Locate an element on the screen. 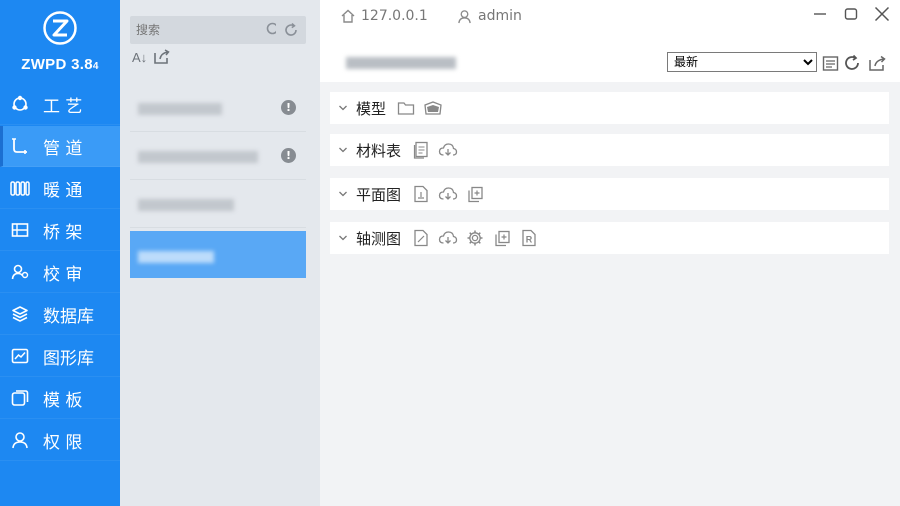 The image size is (900, 506). share-button is located at coordinates (877, 63).